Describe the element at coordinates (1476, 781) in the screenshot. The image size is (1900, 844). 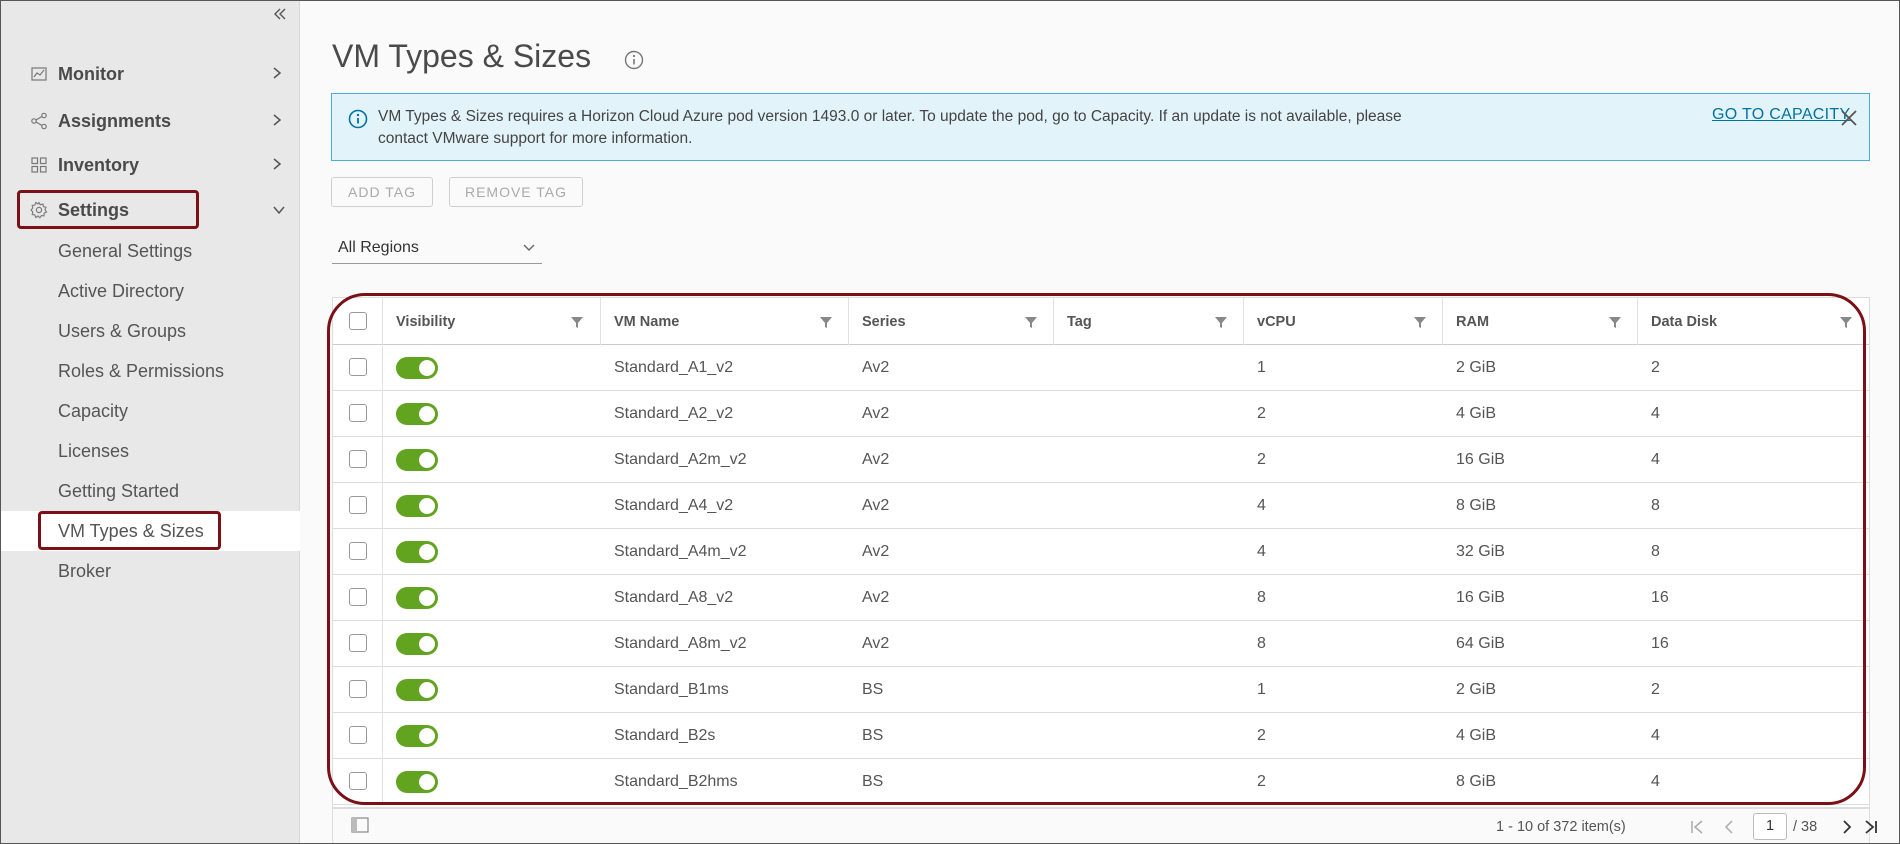
I see `cell-ram: 8 GiB` at that location.